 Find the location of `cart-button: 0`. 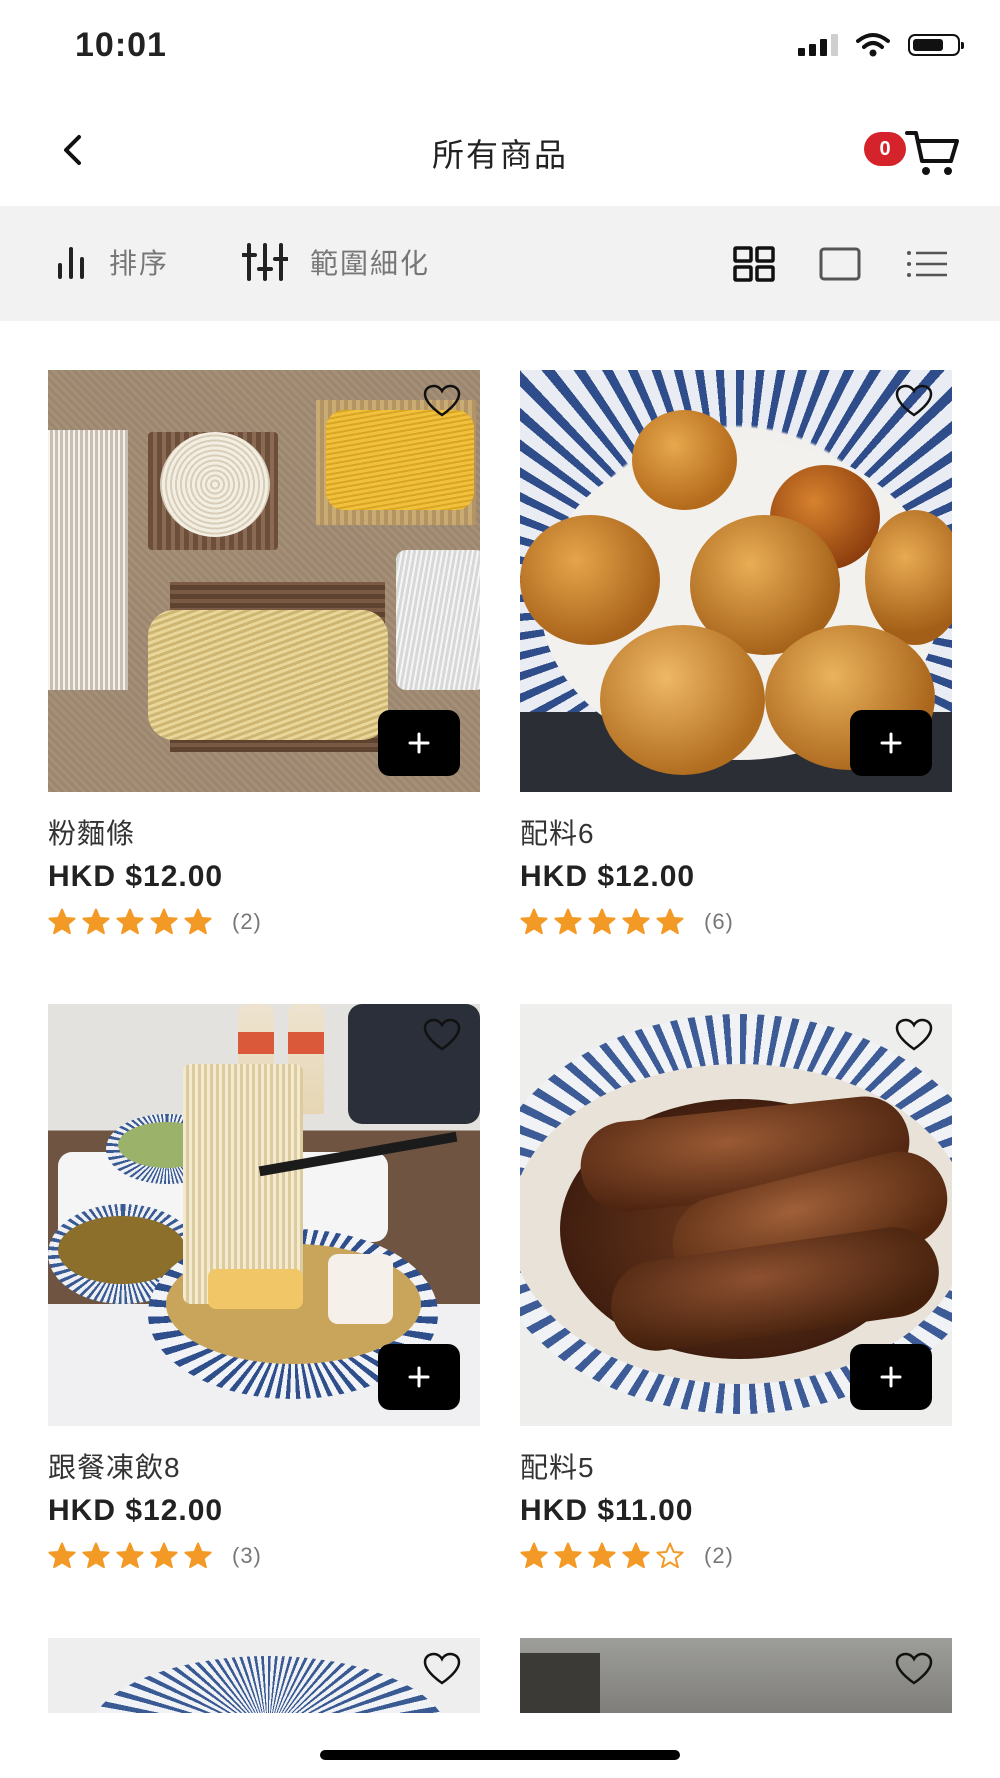

cart-button: 0 is located at coordinates (905, 152).